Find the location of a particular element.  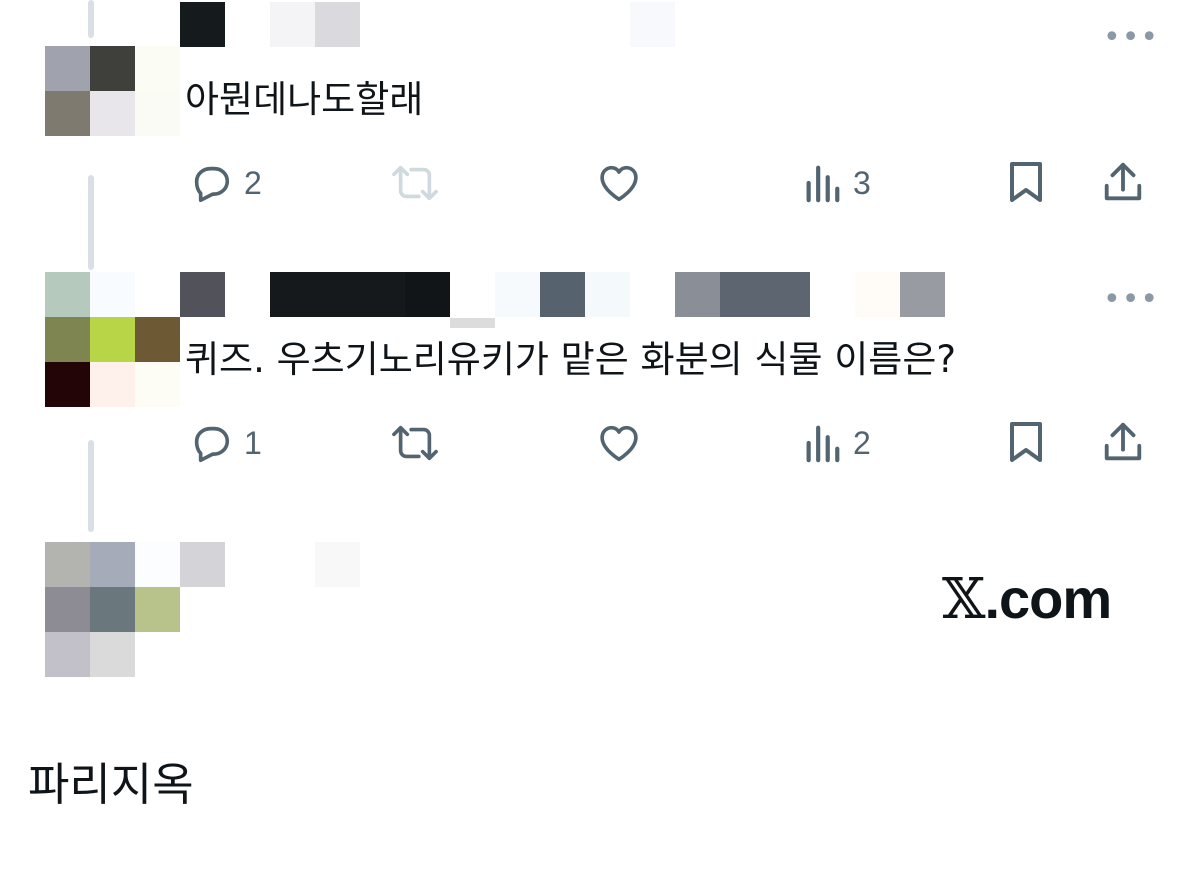

tweet-text: 파리지옥 is located at coordinates (111, 784).